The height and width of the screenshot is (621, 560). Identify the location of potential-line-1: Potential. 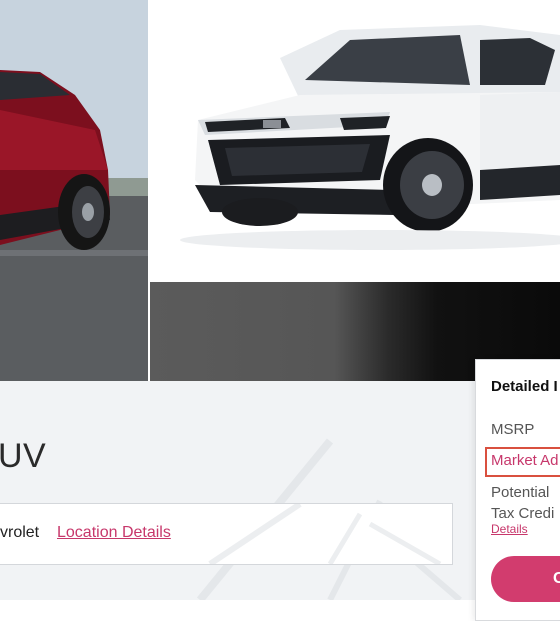
(520, 492).